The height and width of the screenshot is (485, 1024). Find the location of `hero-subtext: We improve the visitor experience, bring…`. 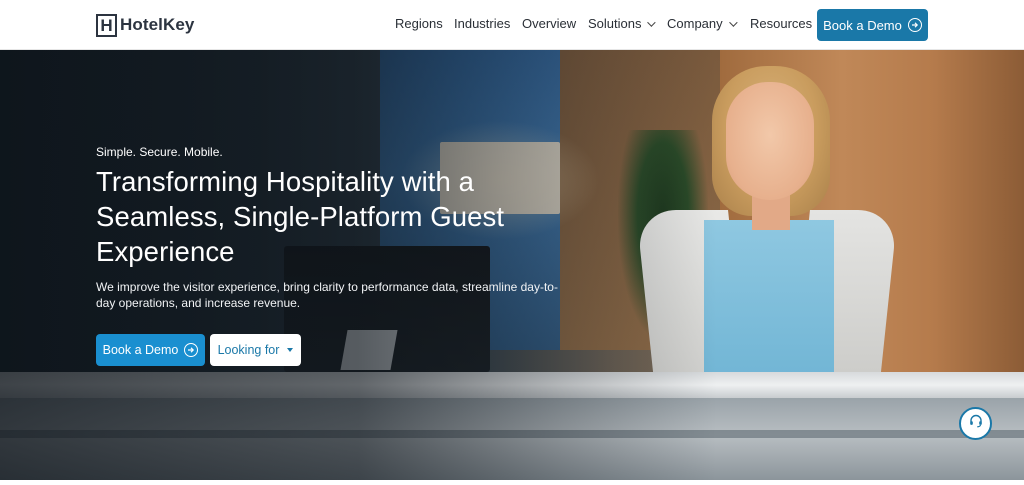

hero-subtext: We improve the visitor experience, bring… is located at coordinates (327, 295).